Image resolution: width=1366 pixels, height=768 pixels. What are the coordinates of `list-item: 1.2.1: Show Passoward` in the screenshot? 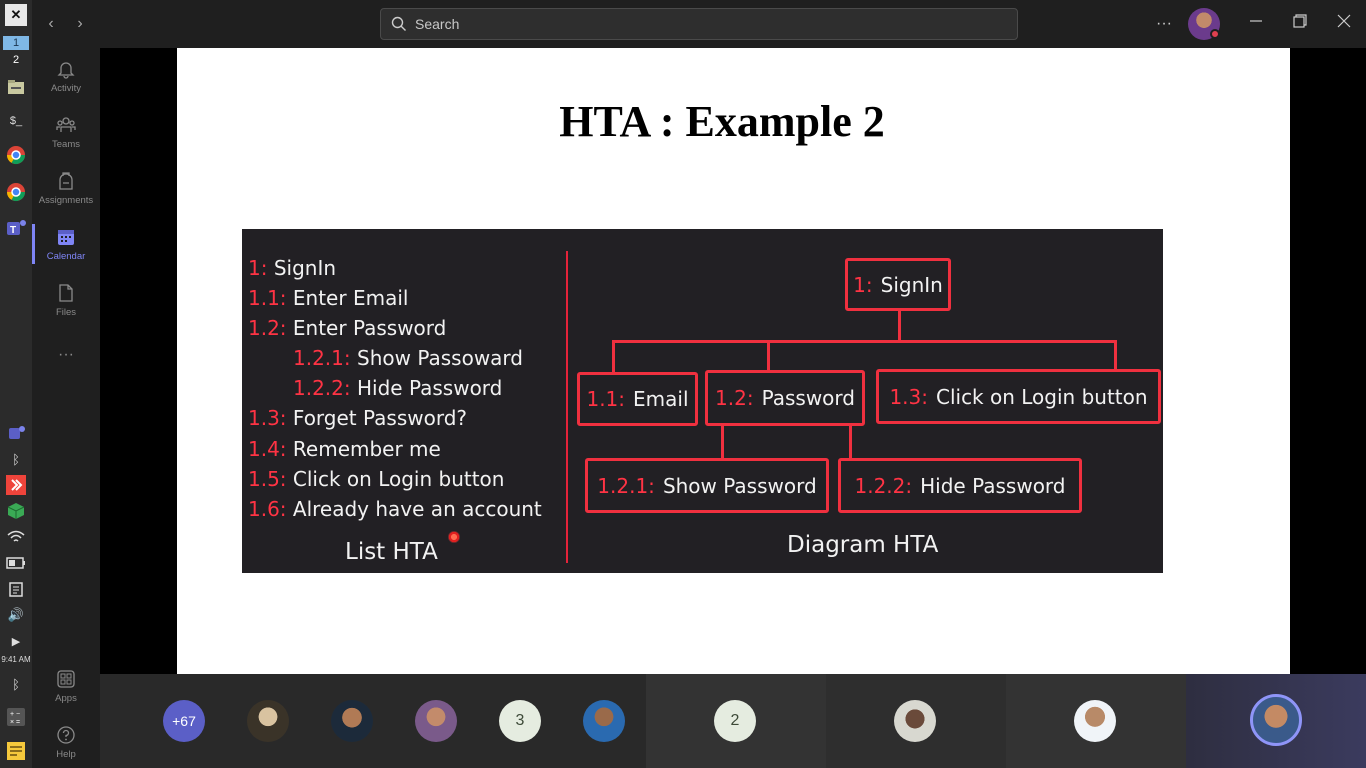 It's located at (408, 358).